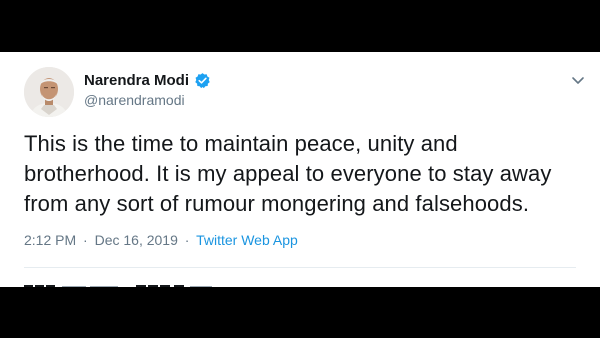  Describe the element at coordinates (247, 240) in the screenshot. I see `tweet-source-link: Twitter Web App` at that location.